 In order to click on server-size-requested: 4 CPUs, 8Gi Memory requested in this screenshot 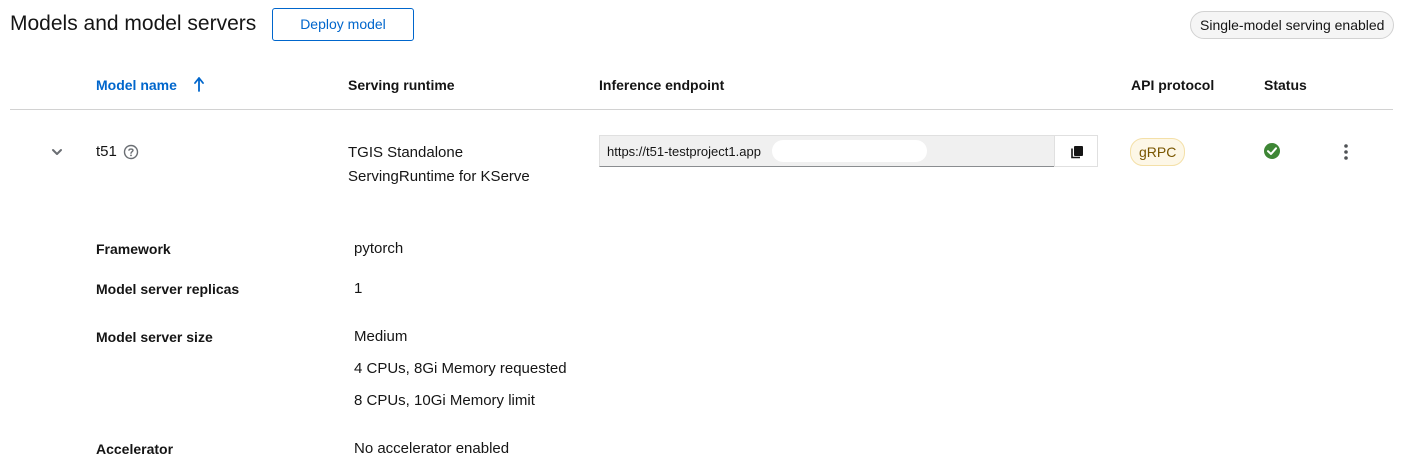, I will do `click(460, 368)`.